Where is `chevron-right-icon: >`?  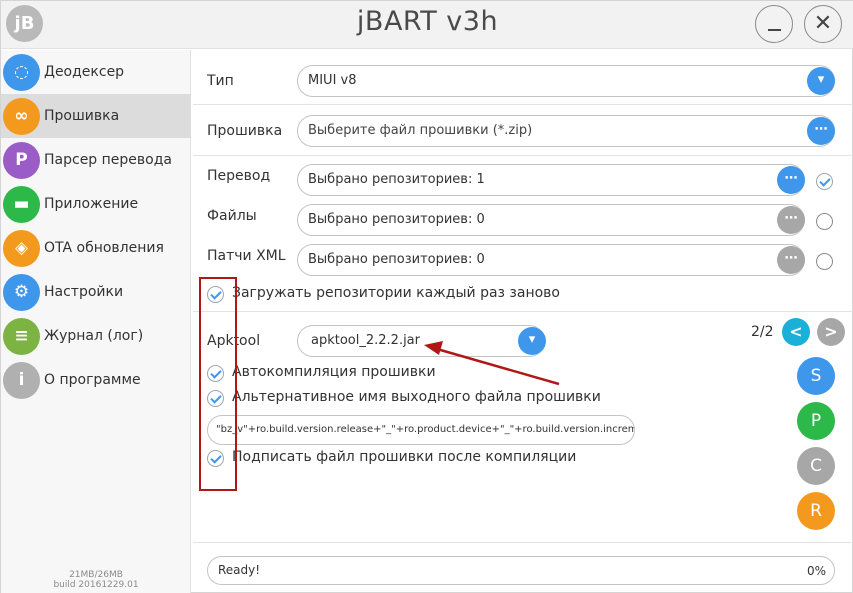 chevron-right-icon: > is located at coordinates (831, 331).